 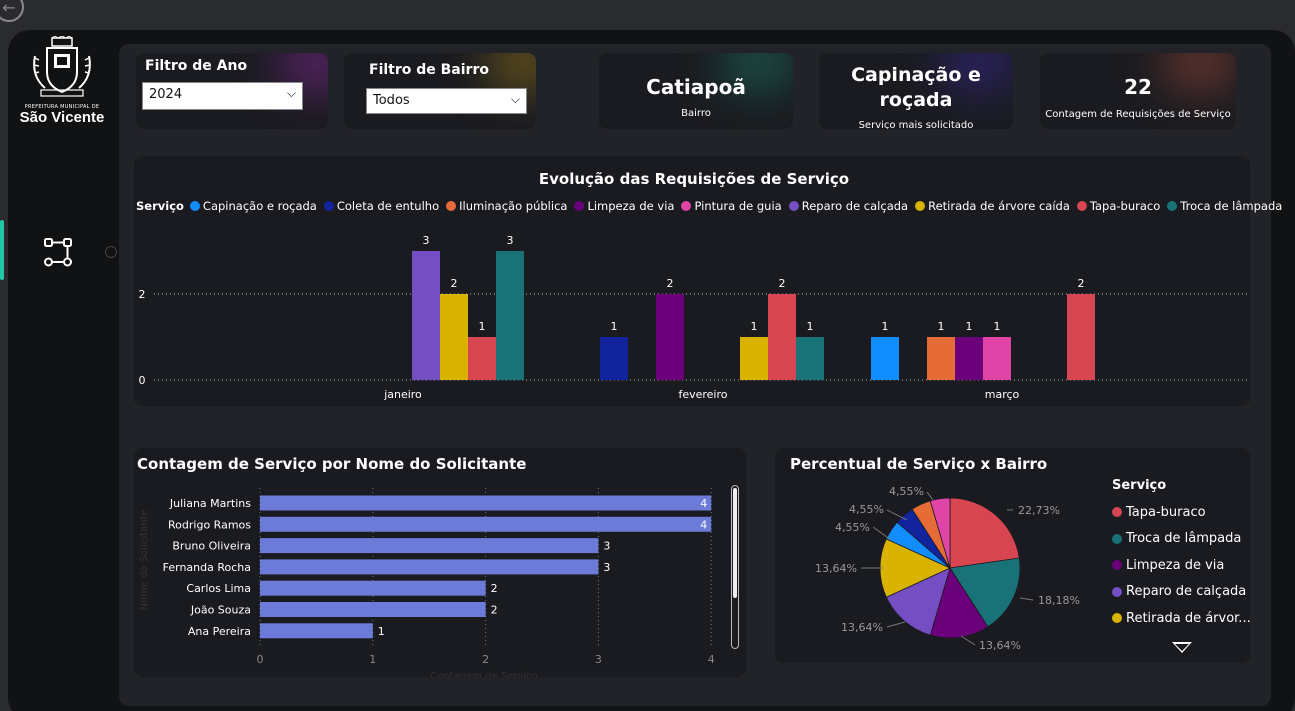 I want to click on pie-slice, so click(x=984, y=533).